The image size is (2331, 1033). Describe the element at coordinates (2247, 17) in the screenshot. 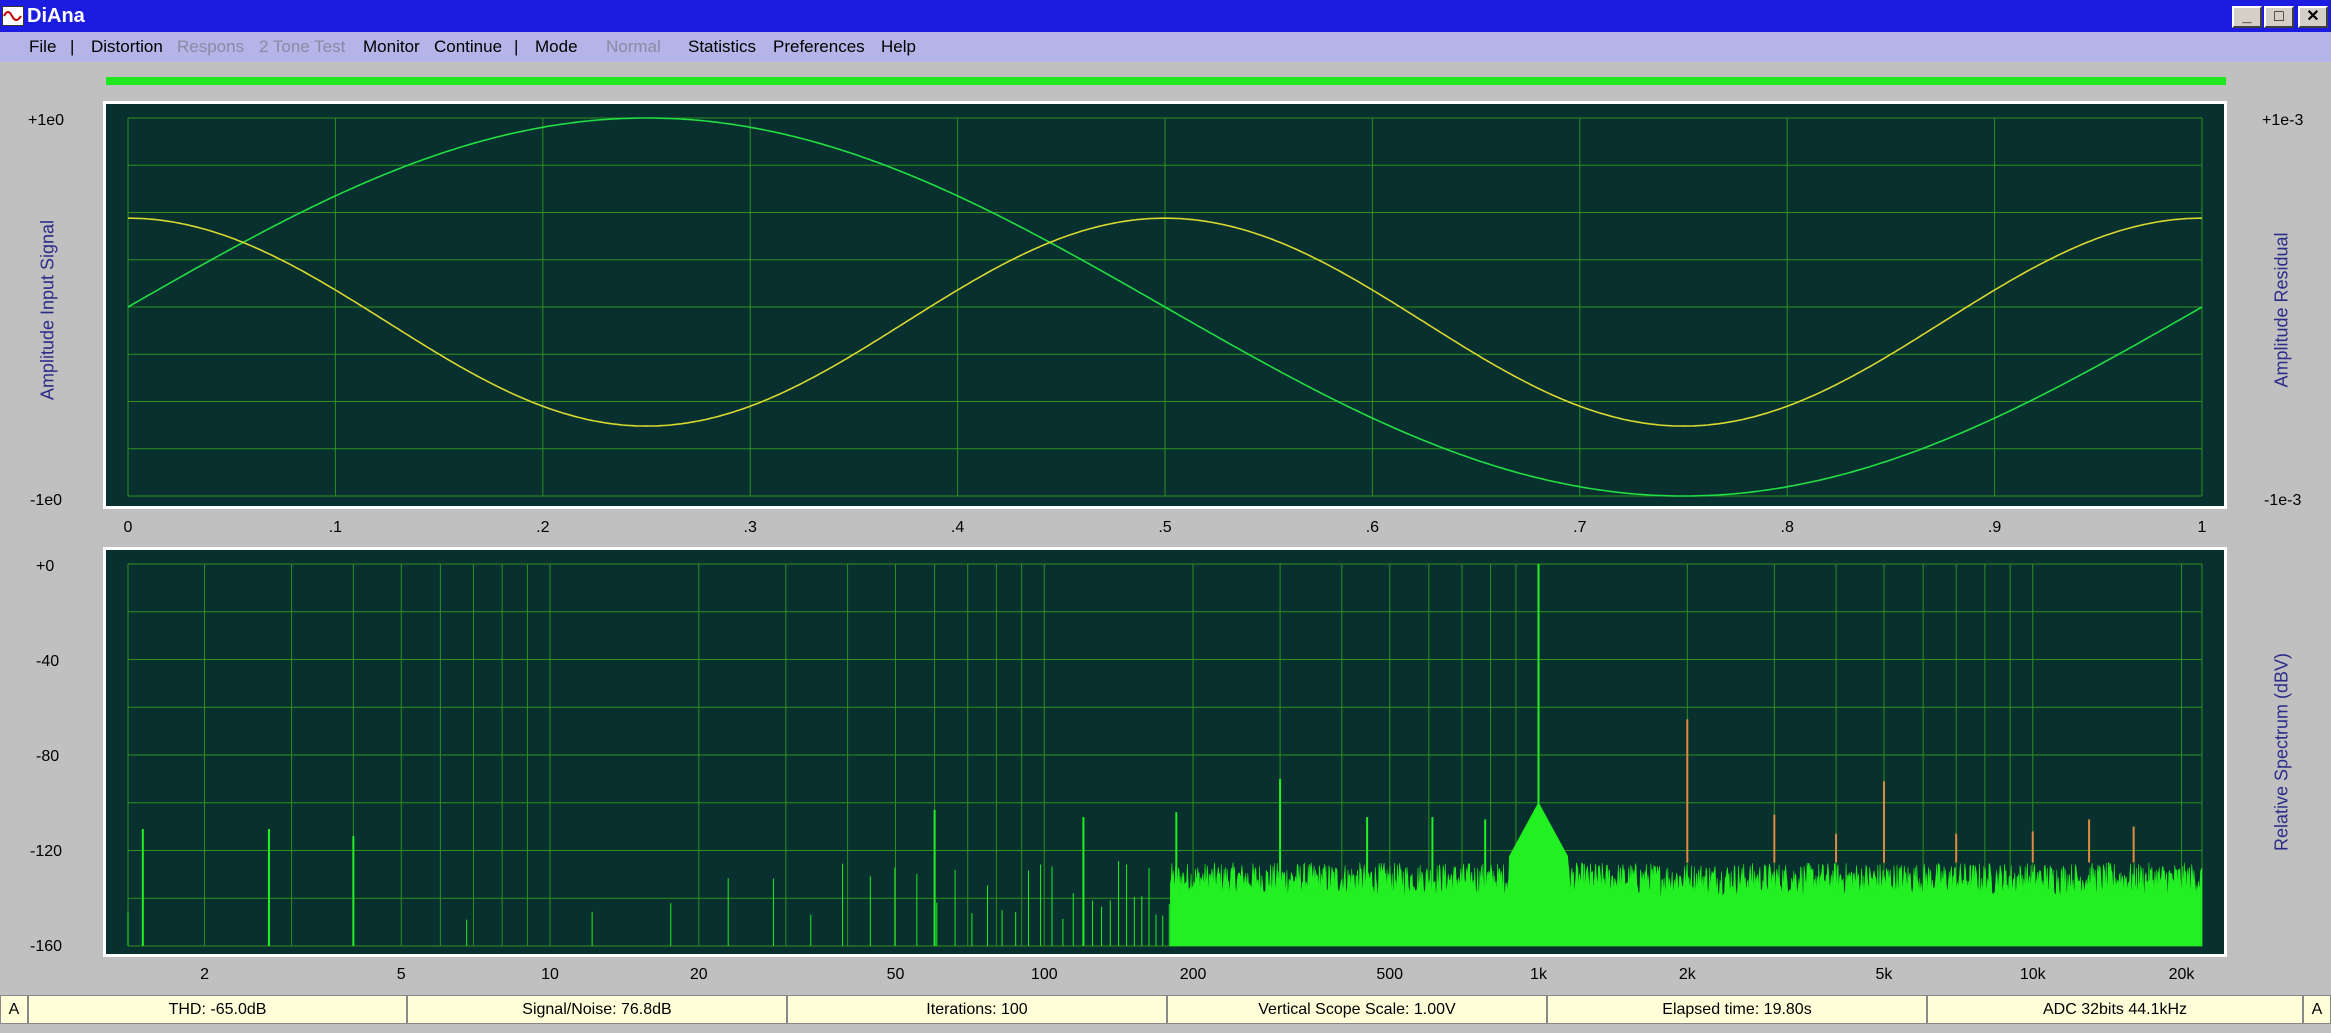

I see `minimize-button: _` at that location.